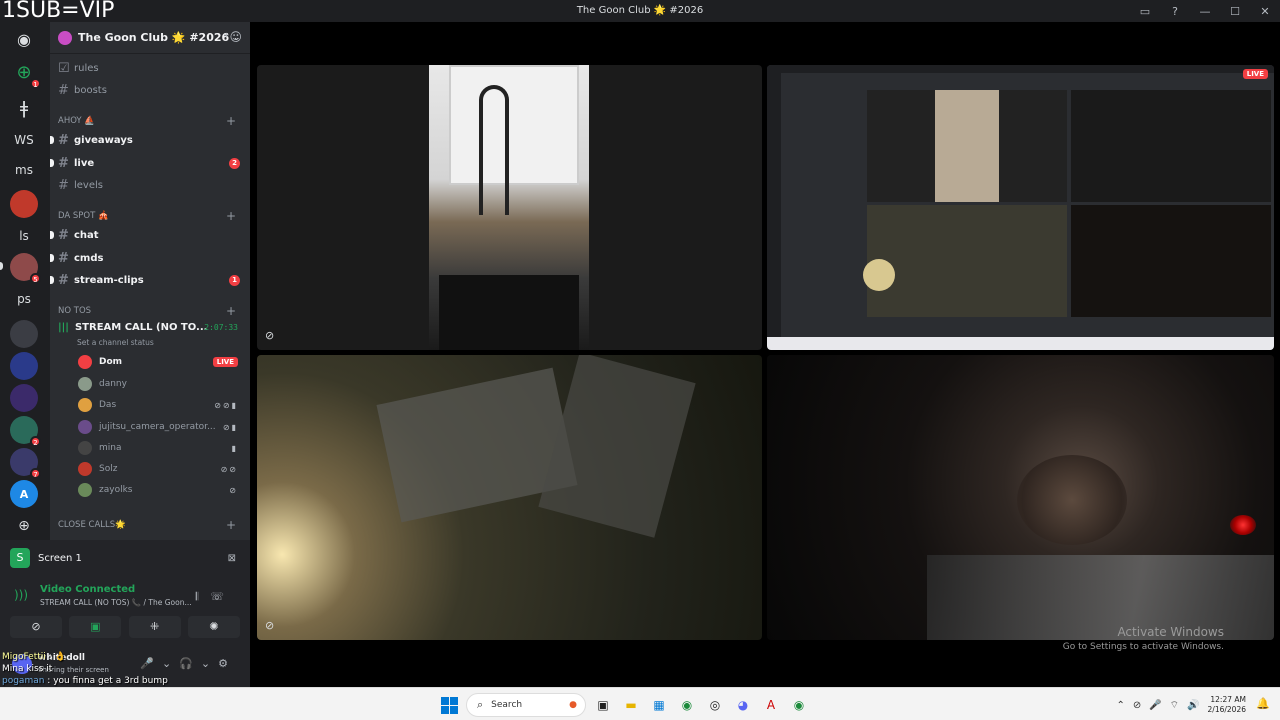 This screenshot has width=1280, height=720. Describe the element at coordinates (85, 490) in the screenshot. I see `avatar` at that location.